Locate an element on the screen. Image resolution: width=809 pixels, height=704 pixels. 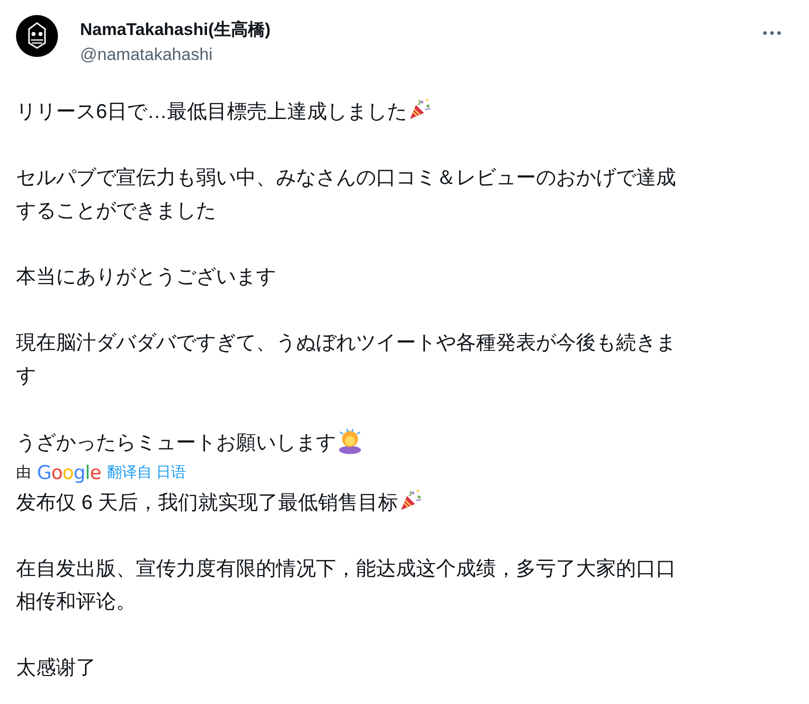
tweet-paragraph: 現在脳汁ダバダバですぎて、うぬぼれツイートや各種発表が今後も続きま す is located at coordinates (346, 360).